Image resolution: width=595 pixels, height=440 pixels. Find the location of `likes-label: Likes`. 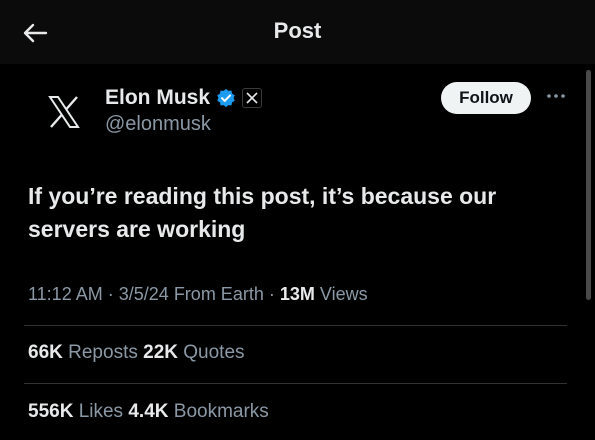

likes-label: Likes is located at coordinates (101, 411).